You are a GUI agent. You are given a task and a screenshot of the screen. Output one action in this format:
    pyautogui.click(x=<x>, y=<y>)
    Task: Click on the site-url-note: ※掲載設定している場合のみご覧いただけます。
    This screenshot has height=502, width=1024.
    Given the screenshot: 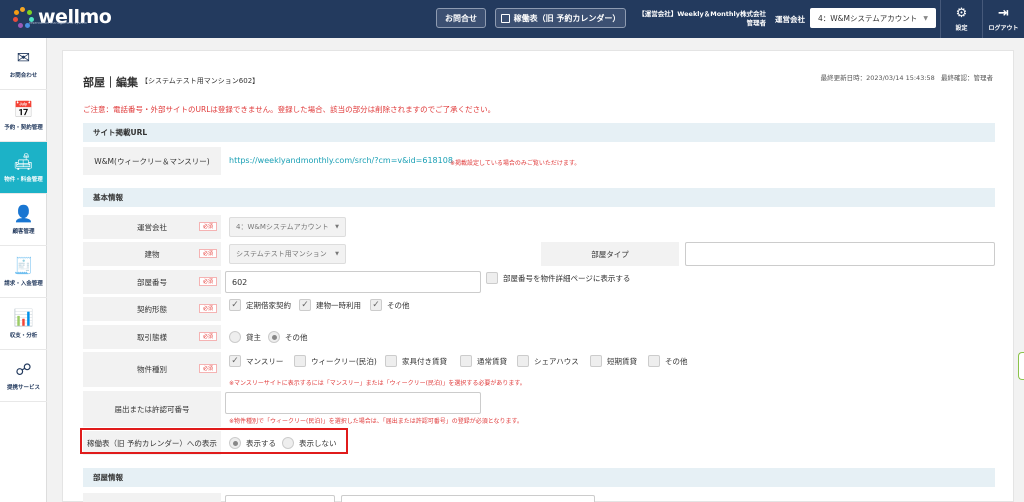 What is the action you would take?
    pyautogui.click(x=515, y=163)
    